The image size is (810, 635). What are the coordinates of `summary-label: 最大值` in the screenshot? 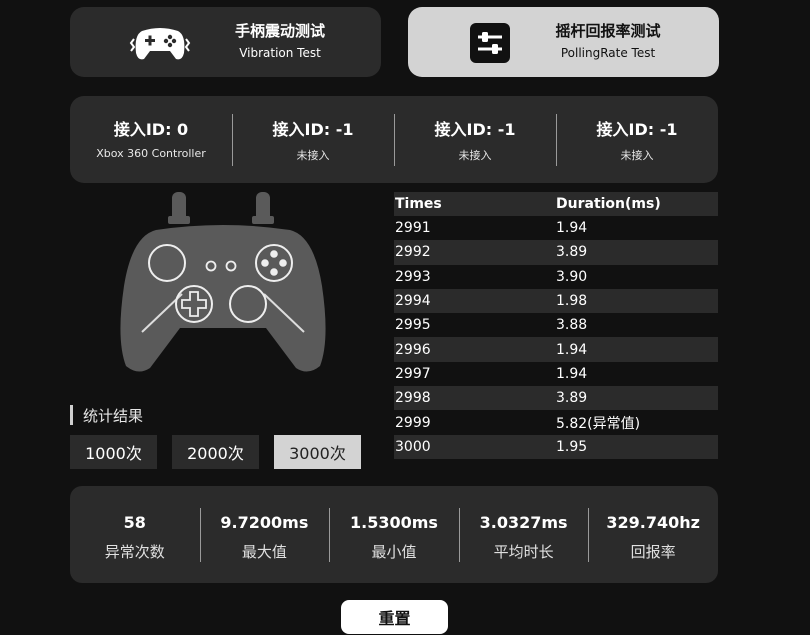 It's located at (264, 552).